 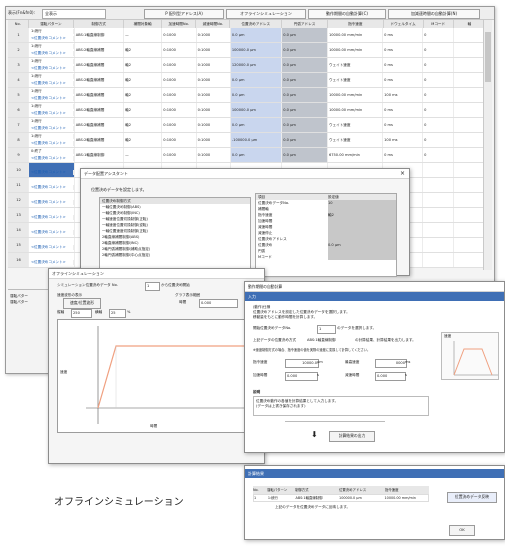 I want to click on cell-interp: —, so click(x=143, y=155).